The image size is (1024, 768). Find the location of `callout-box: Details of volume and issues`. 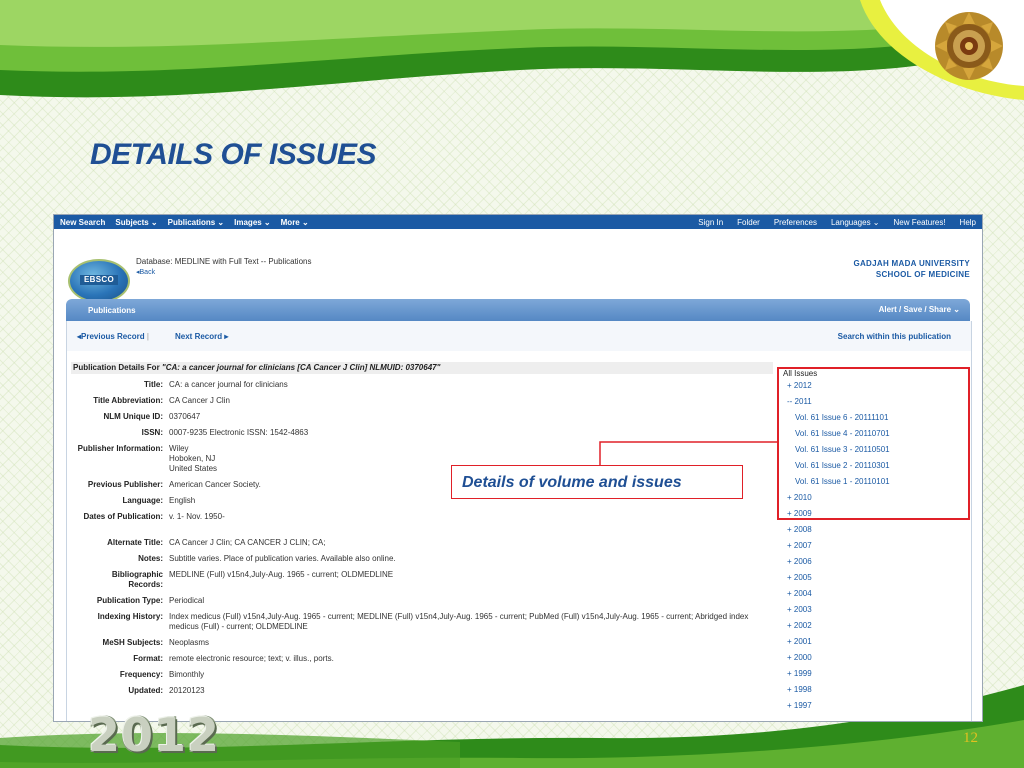

callout-box: Details of volume and issues is located at coordinates (597, 482).